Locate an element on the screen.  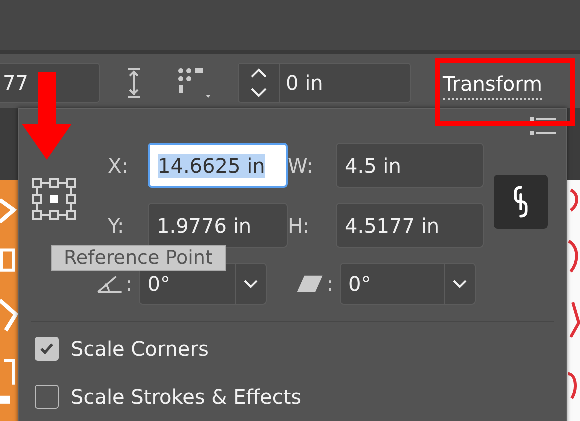
field-label: X: is located at coordinates (119, 166).